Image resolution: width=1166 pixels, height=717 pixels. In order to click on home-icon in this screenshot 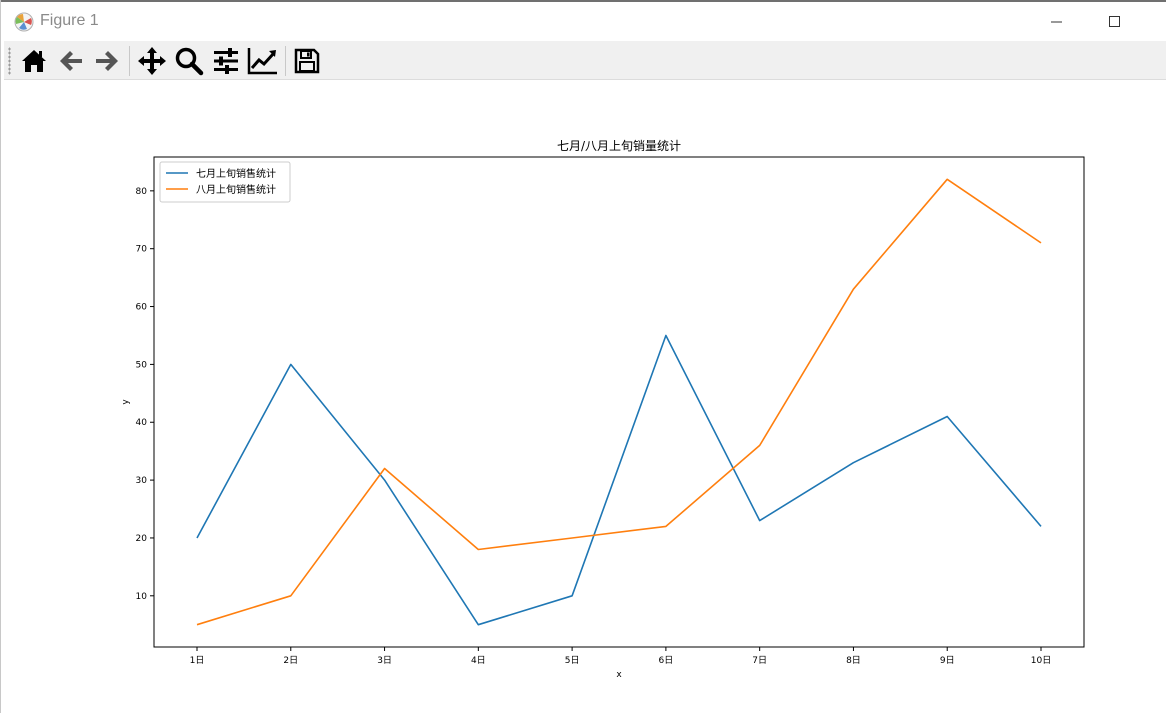, I will do `click(34, 61)`.